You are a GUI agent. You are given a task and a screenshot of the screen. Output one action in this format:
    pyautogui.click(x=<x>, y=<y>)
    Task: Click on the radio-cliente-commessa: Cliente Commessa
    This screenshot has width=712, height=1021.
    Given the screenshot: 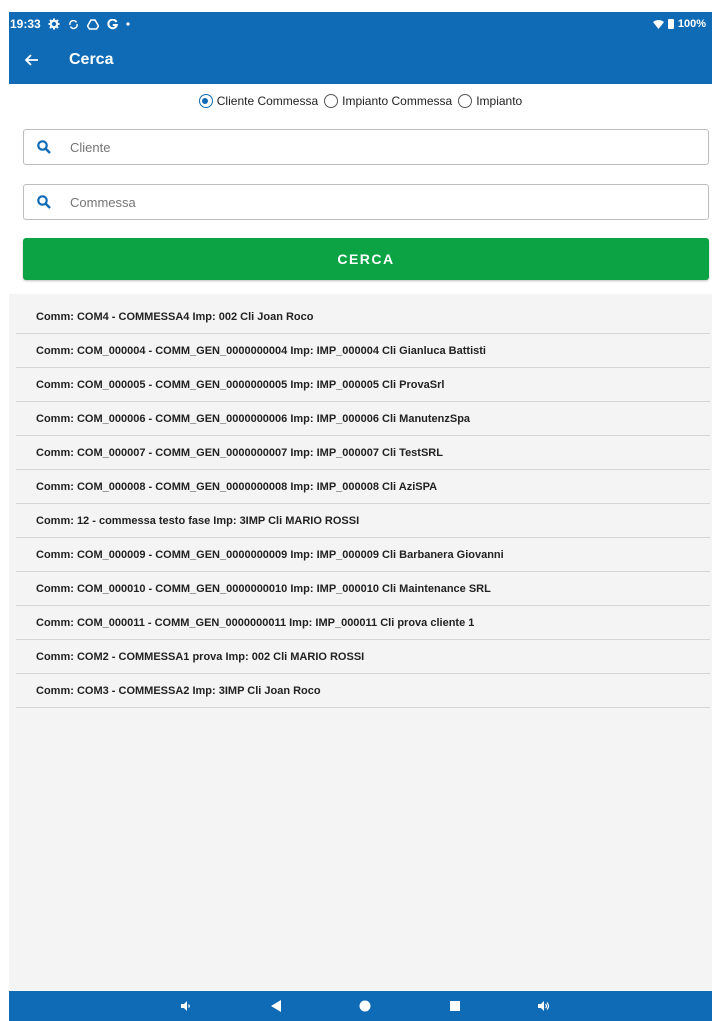 What is the action you would take?
    pyautogui.click(x=258, y=101)
    